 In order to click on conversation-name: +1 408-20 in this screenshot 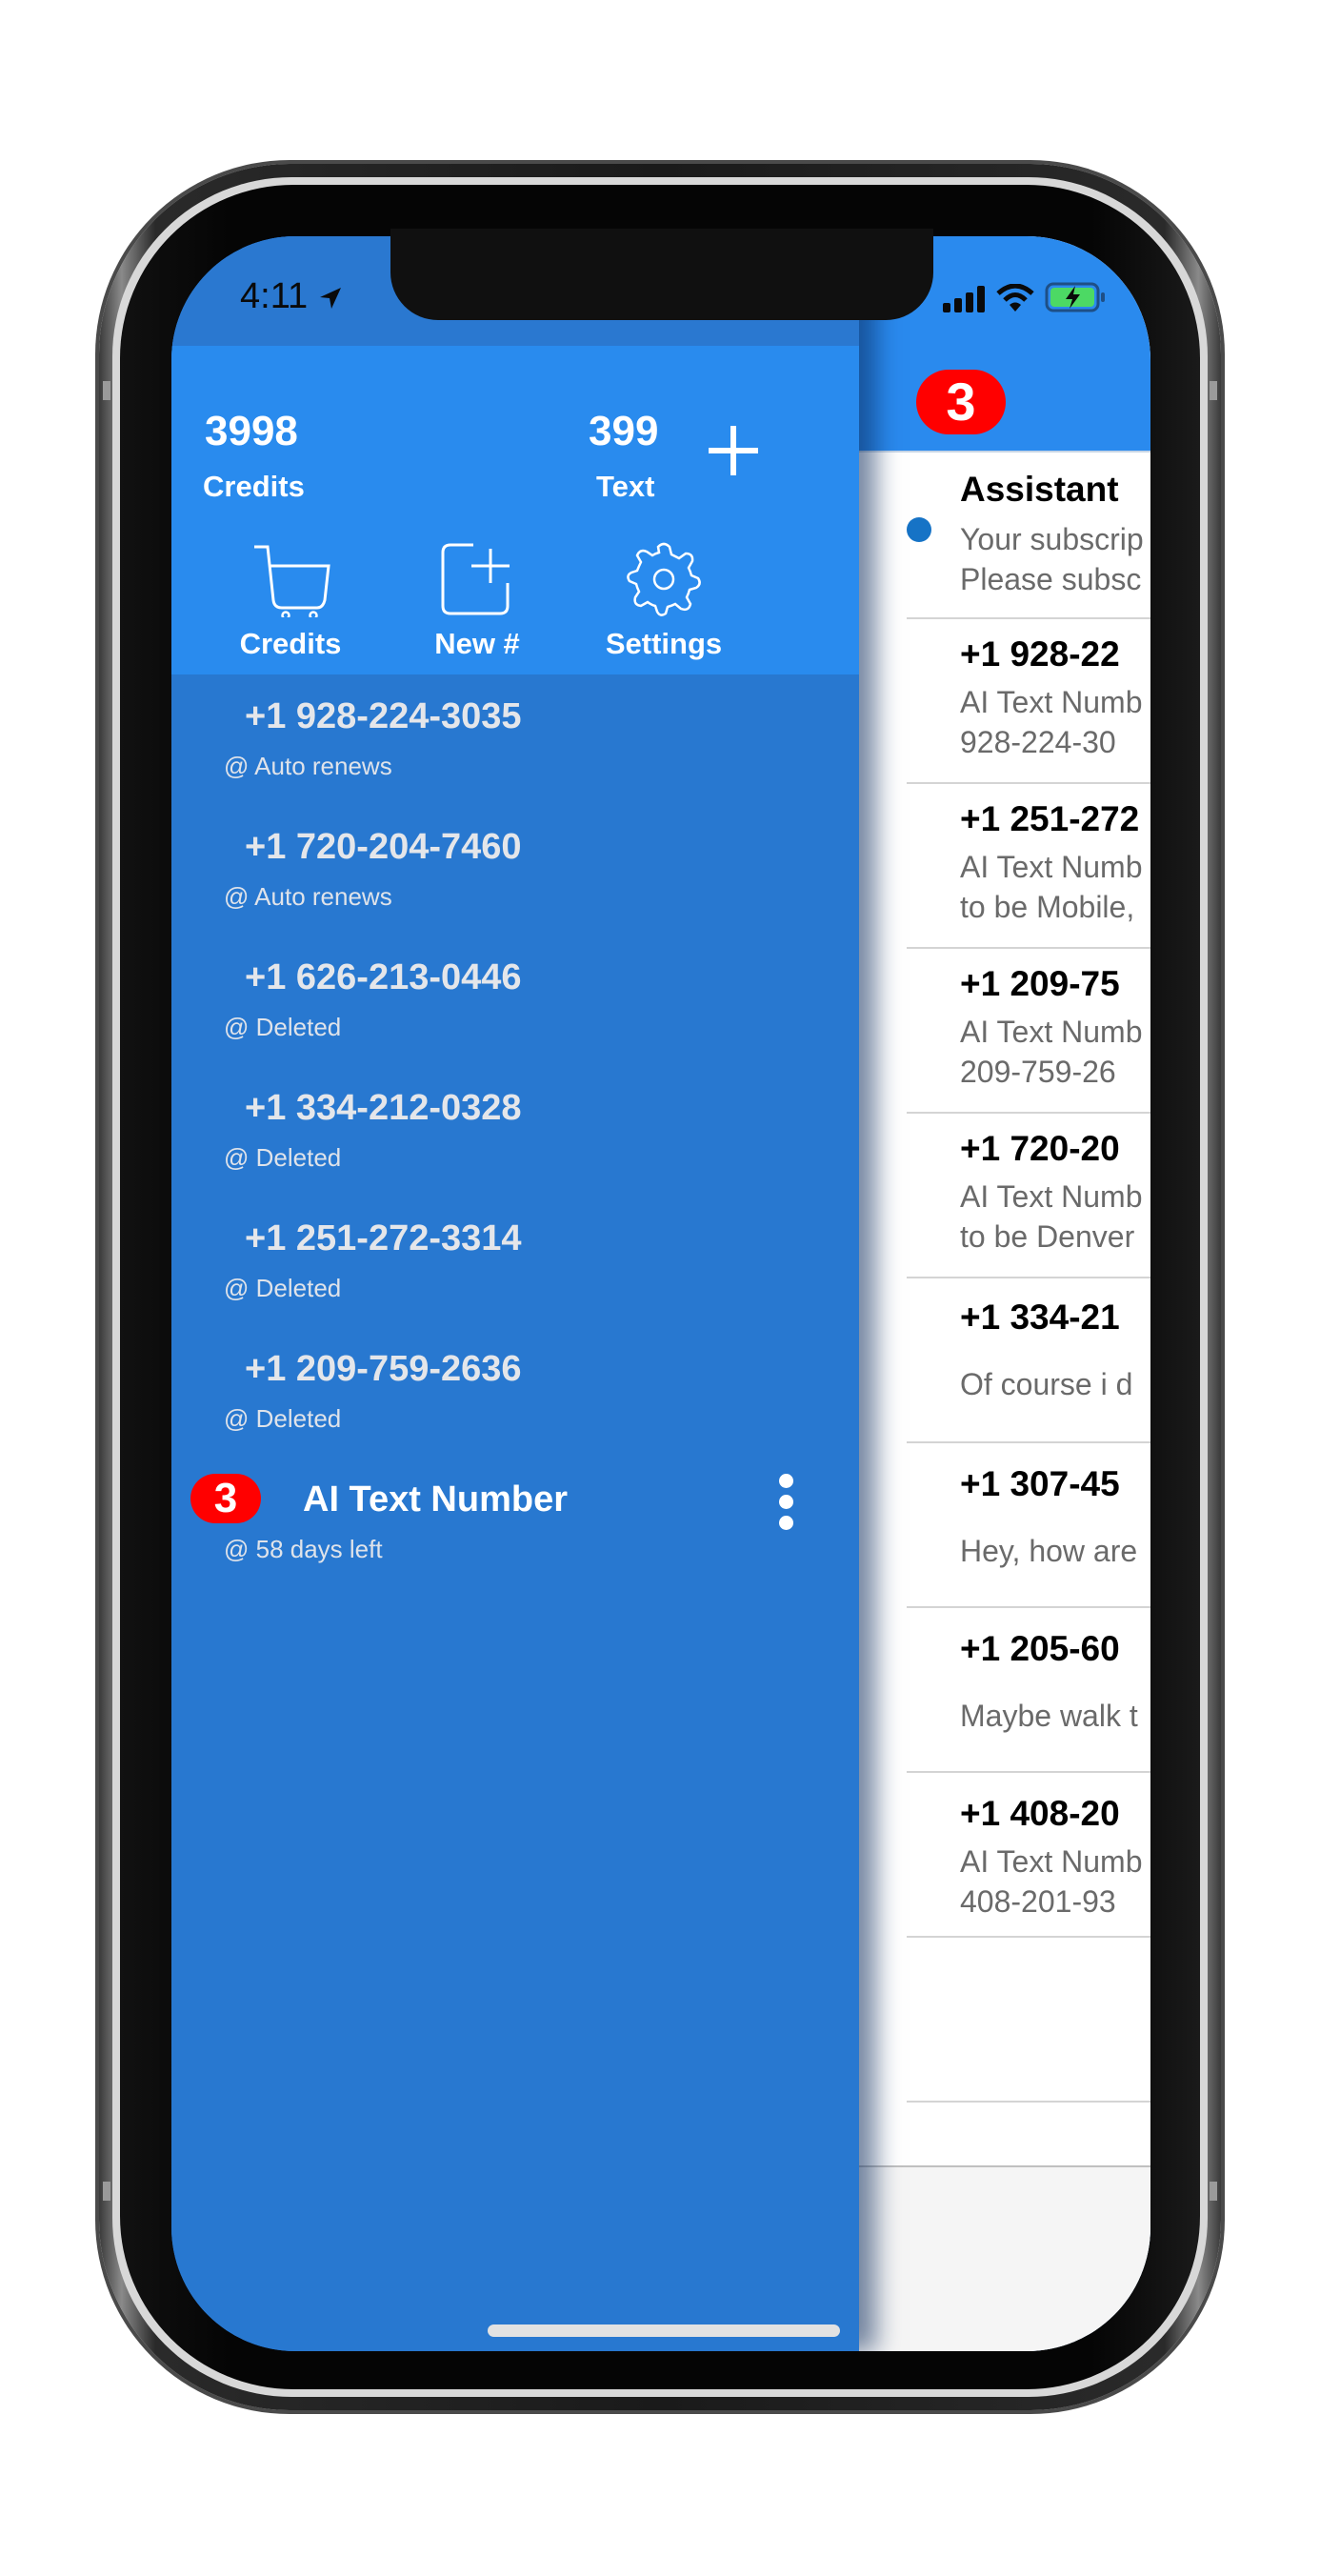, I will do `click(1040, 1814)`.